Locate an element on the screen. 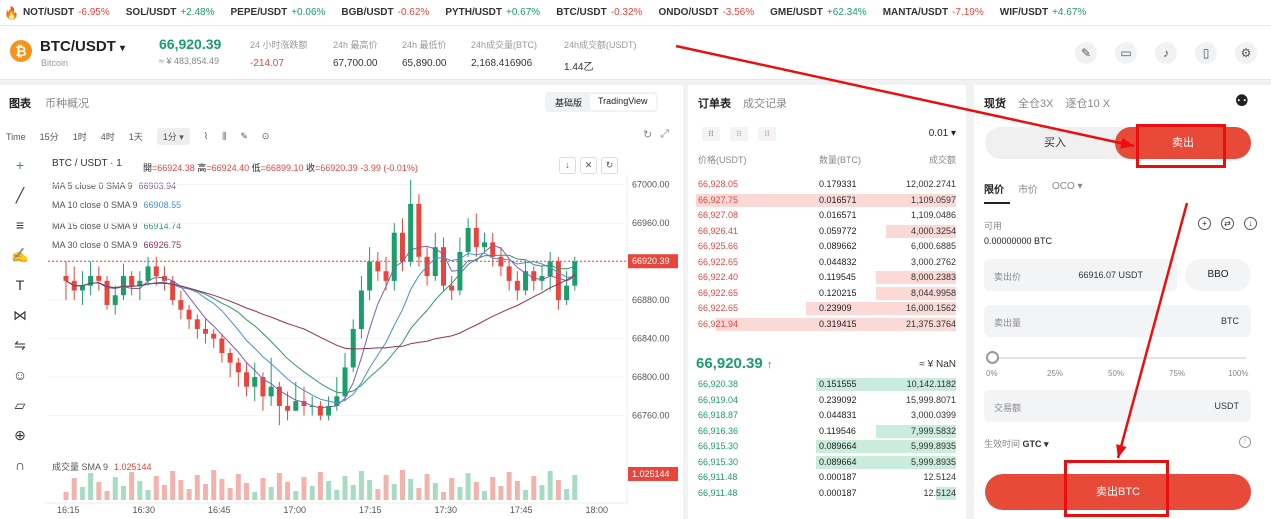  ask-row: 66,926.41 0.059772 4,000.3254 is located at coordinates (827, 231).